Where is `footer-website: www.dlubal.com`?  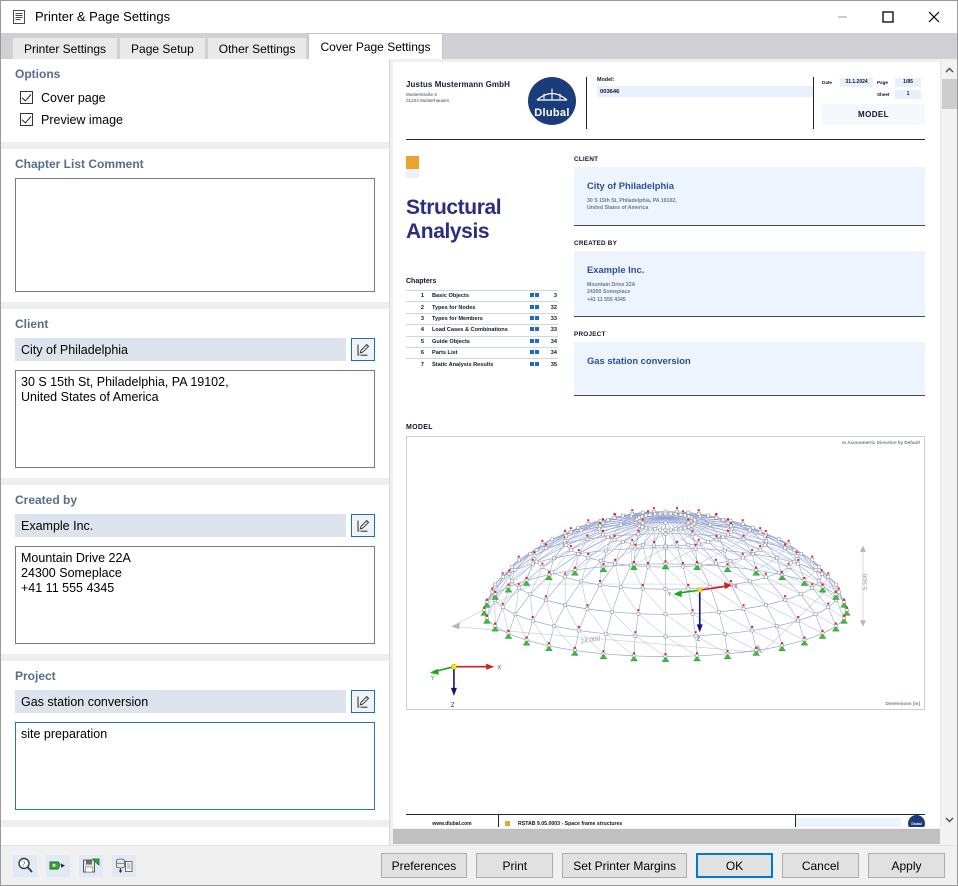 footer-website: www.dlubal.com is located at coordinates (452, 823).